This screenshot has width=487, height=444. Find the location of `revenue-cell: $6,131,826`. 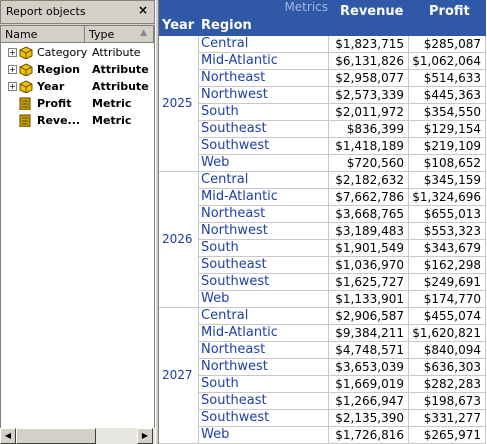

revenue-cell: $6,131,826 is located at coordinates (369, 61).